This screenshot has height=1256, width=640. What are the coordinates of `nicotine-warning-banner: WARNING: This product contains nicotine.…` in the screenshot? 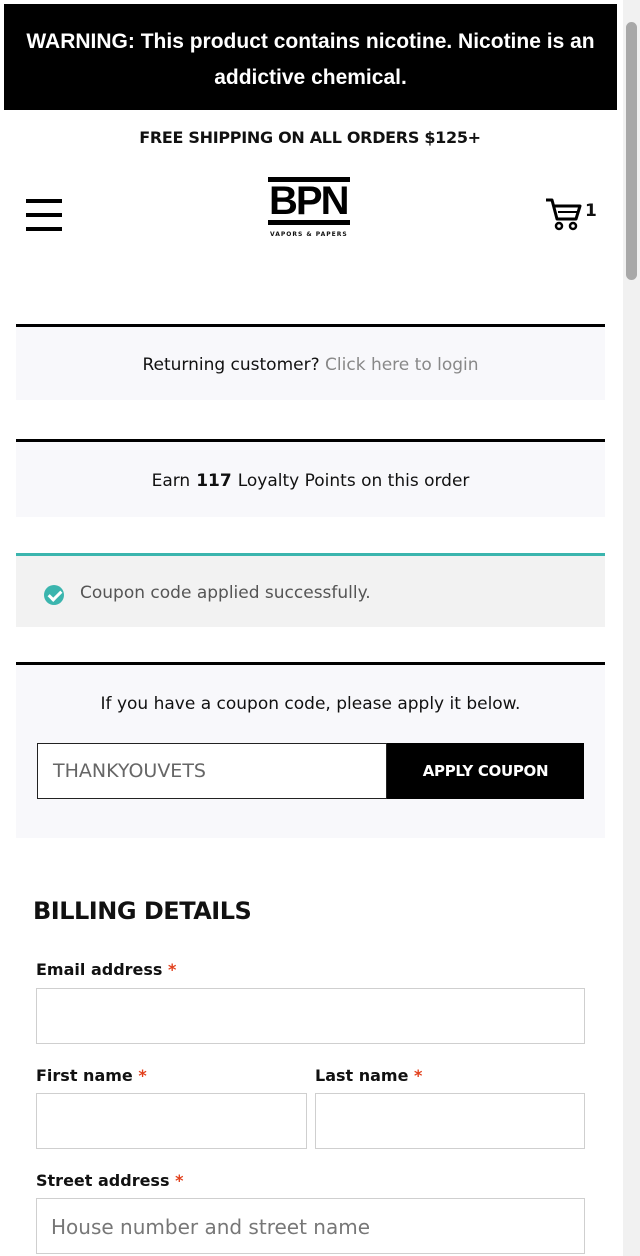 It's located at (310, 57).